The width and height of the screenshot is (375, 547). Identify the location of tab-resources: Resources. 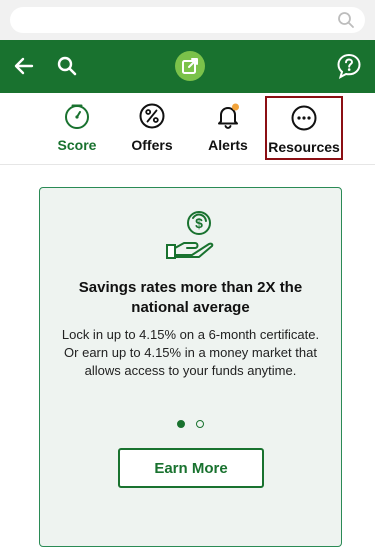
(304, 128).